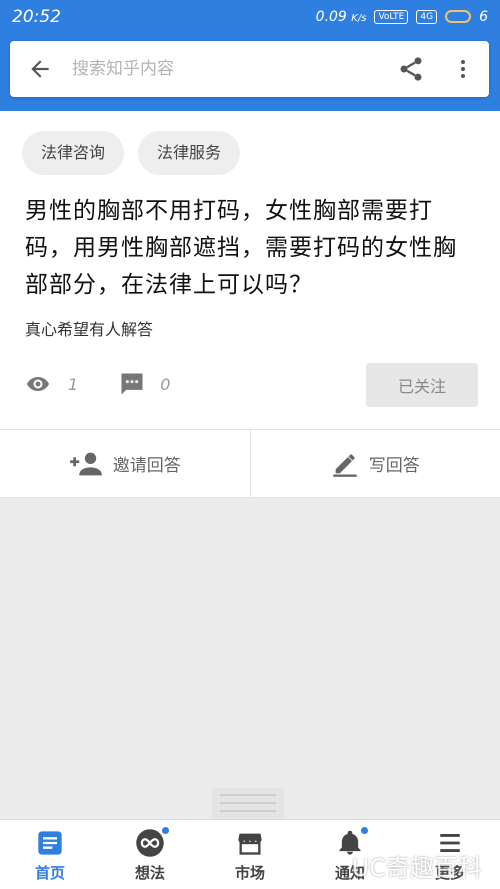  Describe the element at coordinates (150, 843) in the screenshot. I see `ideas-icon` at that location.